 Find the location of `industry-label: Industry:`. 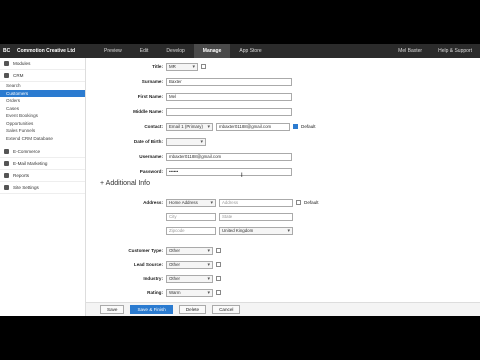

industry-label: Industry: is located at coordinates (153, 278).